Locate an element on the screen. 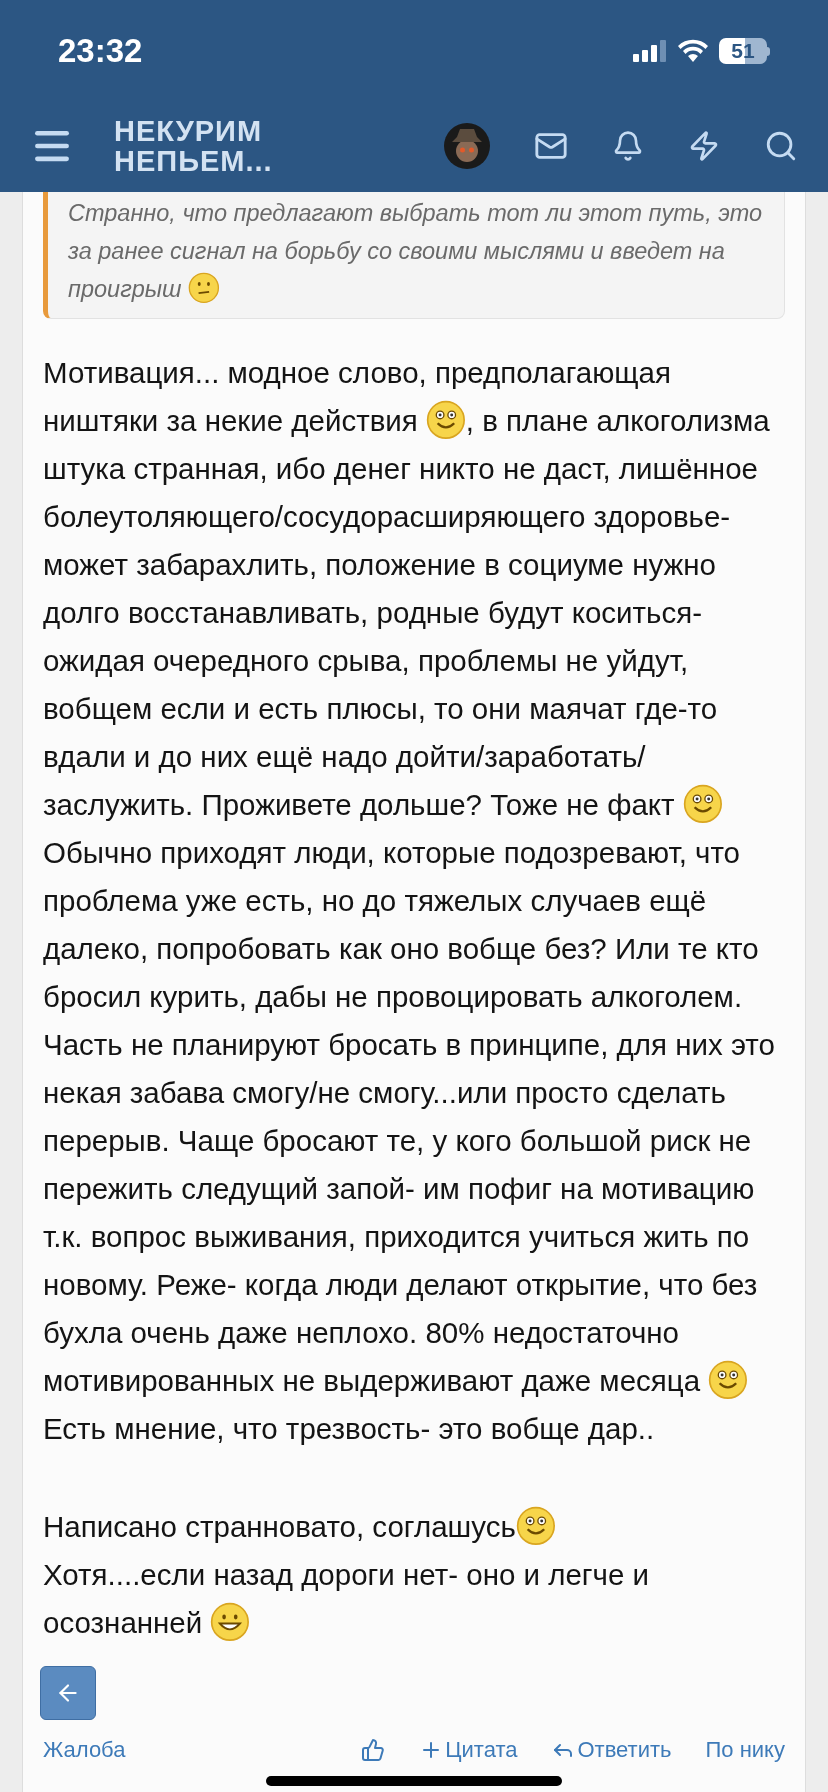 The image size is (828, 1792). post-paragraph: Написано странновато, соглашусь is located at coordinates (412, 1527).